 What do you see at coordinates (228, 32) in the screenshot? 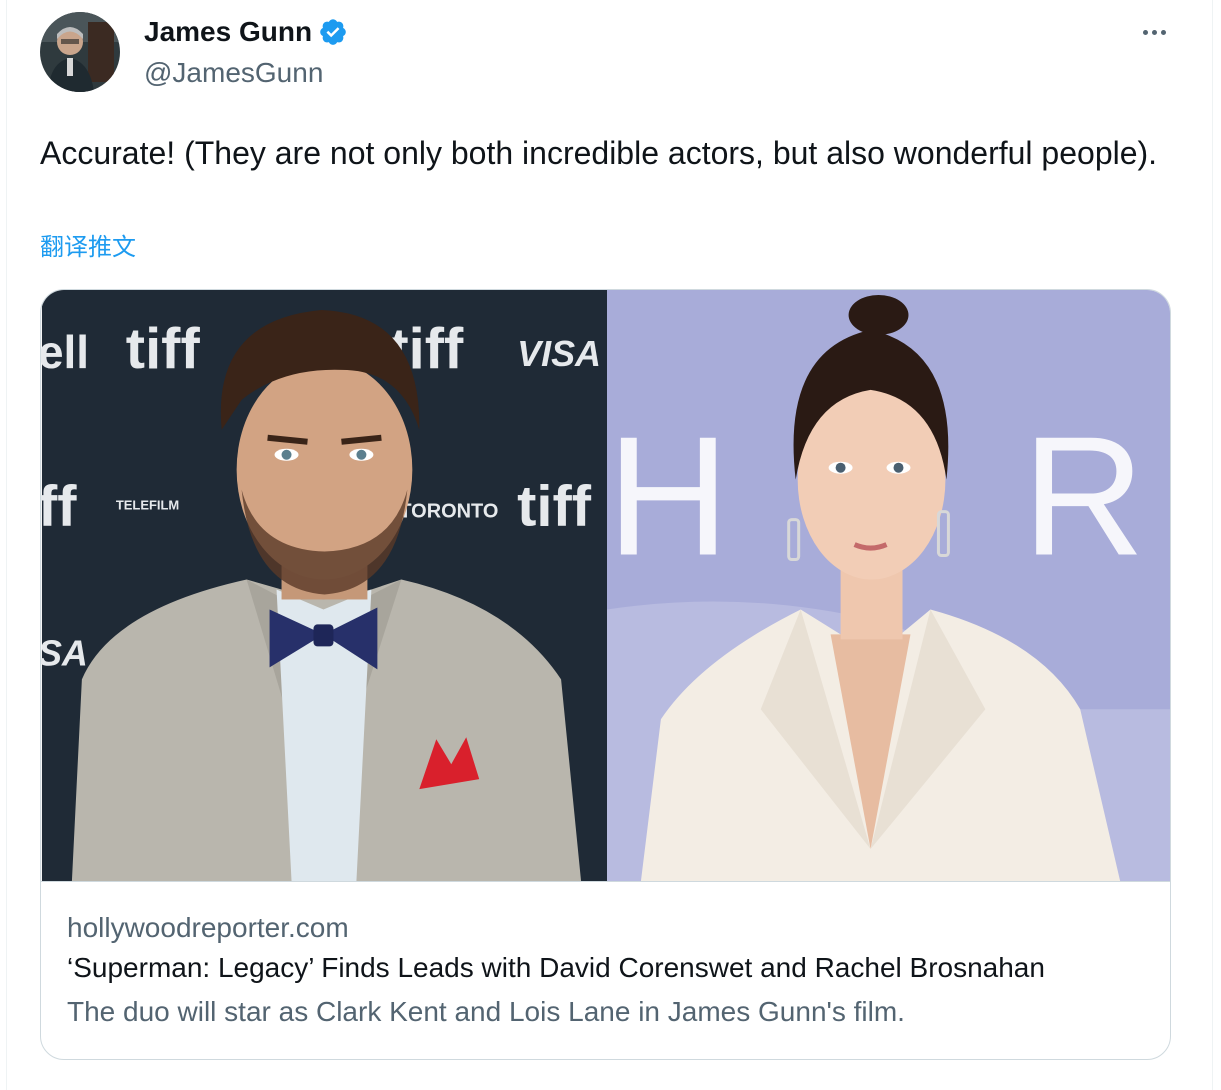
I see `author-name: James Gunn` at bounding box center [228, 32].